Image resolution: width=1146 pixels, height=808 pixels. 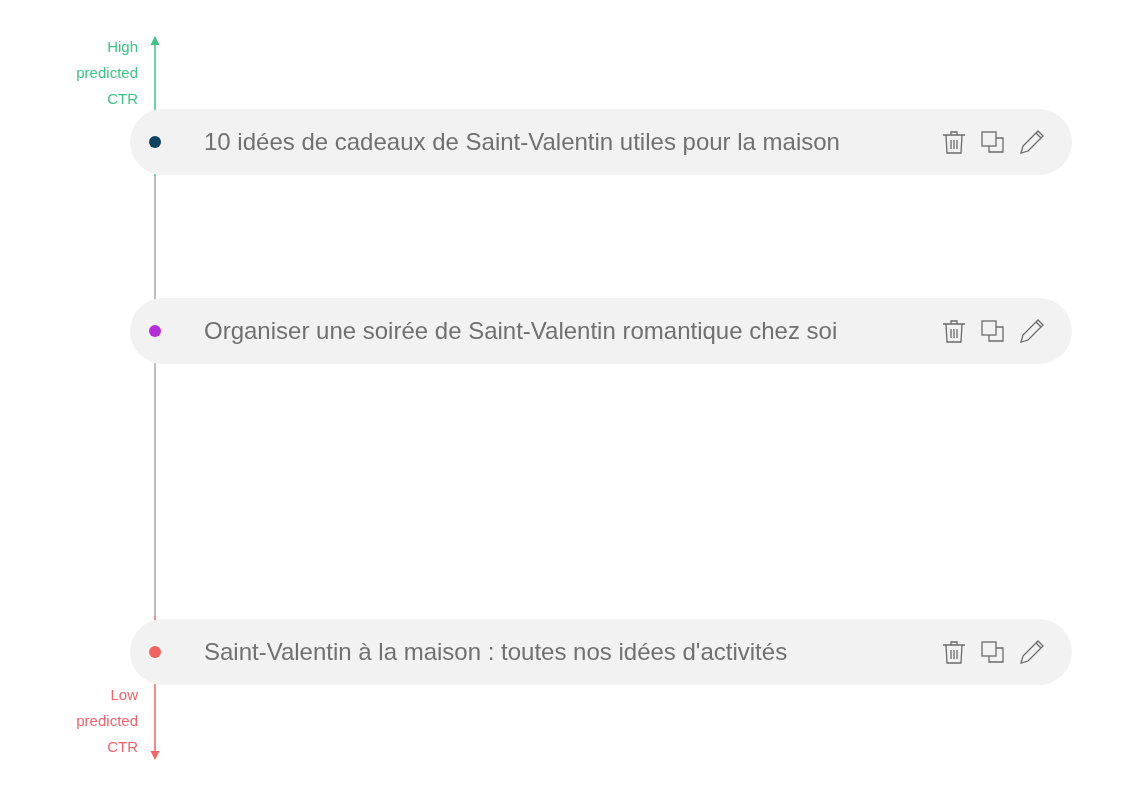 I want to click on headline-text: 10 idées de cadeaux de Saint-Valentin utiles pour la maison, so click(x=522, y=142).